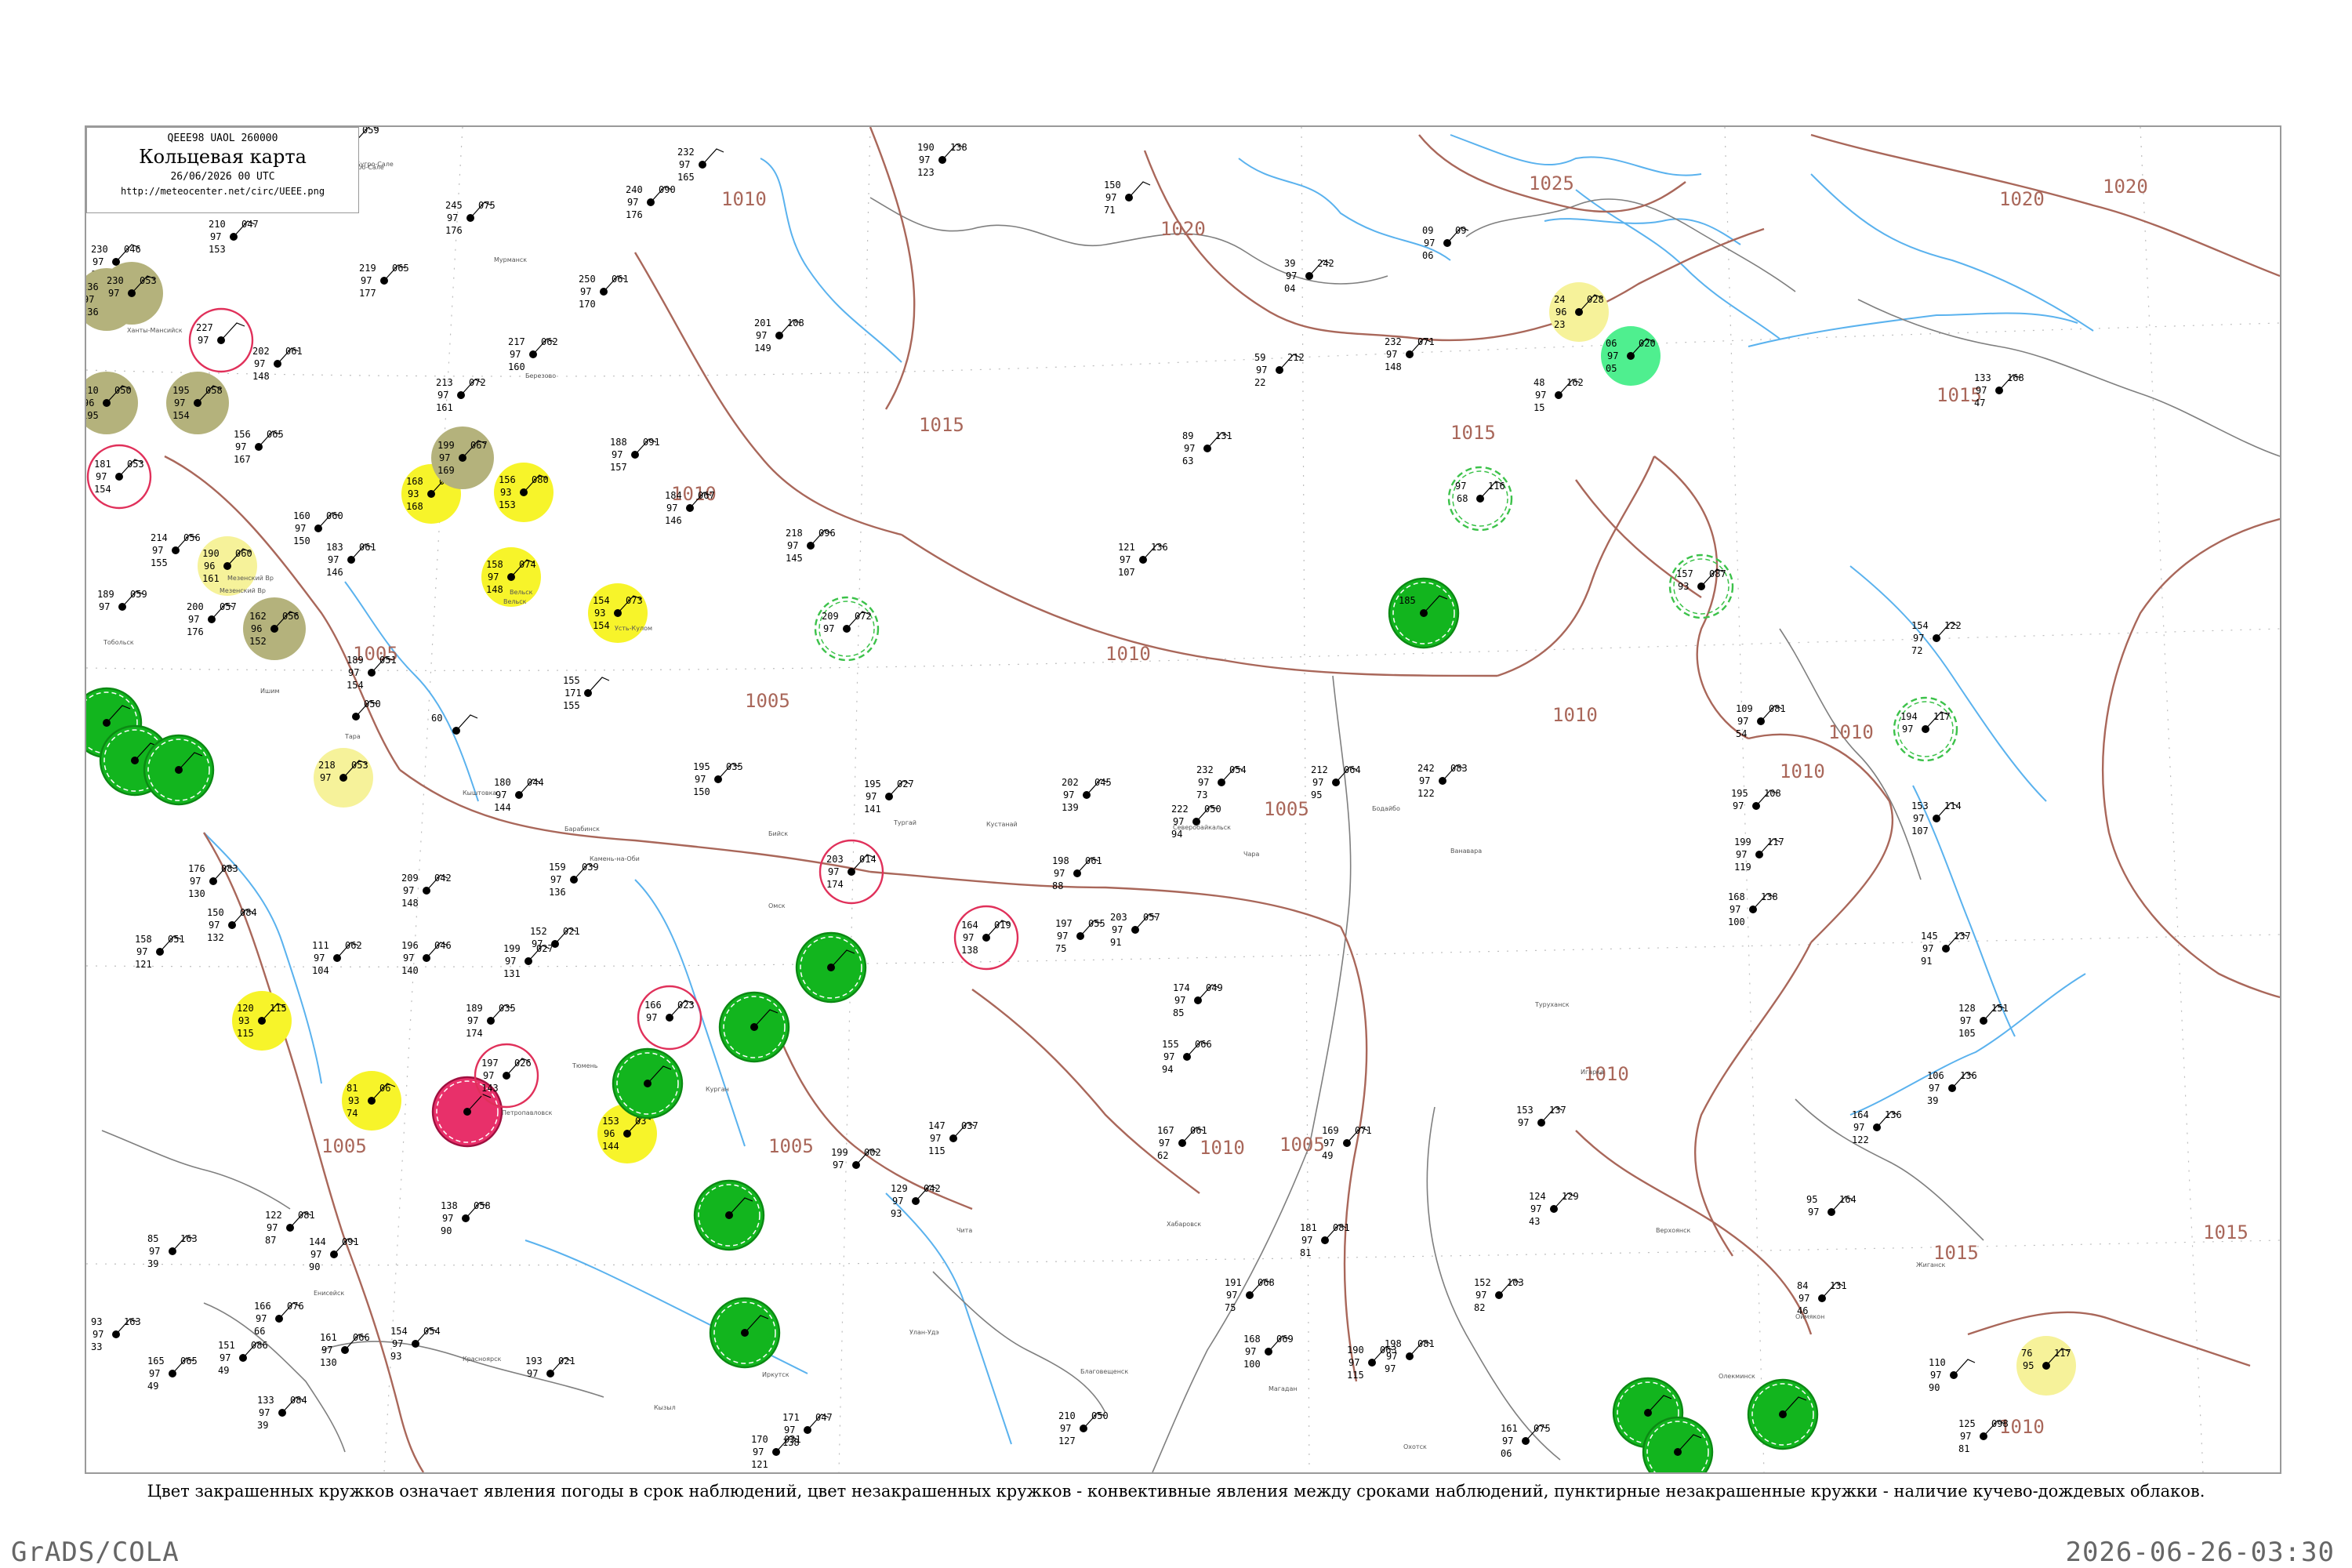 The width and height of the screenshot is (2352, 1568). Describe the element at coordinates (1083, 1428) in the screenshot. I see `station-plot: 050 210 97 127` at that location.